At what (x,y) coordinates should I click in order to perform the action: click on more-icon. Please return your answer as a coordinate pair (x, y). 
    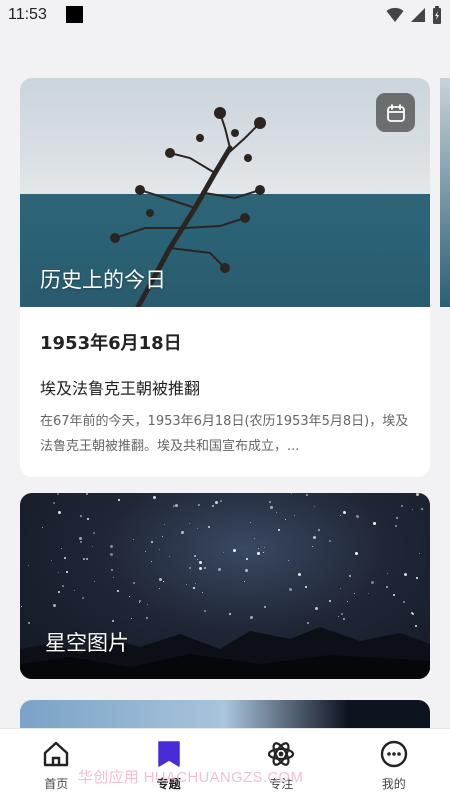
    Looking at the image, I should click on (394, 754).